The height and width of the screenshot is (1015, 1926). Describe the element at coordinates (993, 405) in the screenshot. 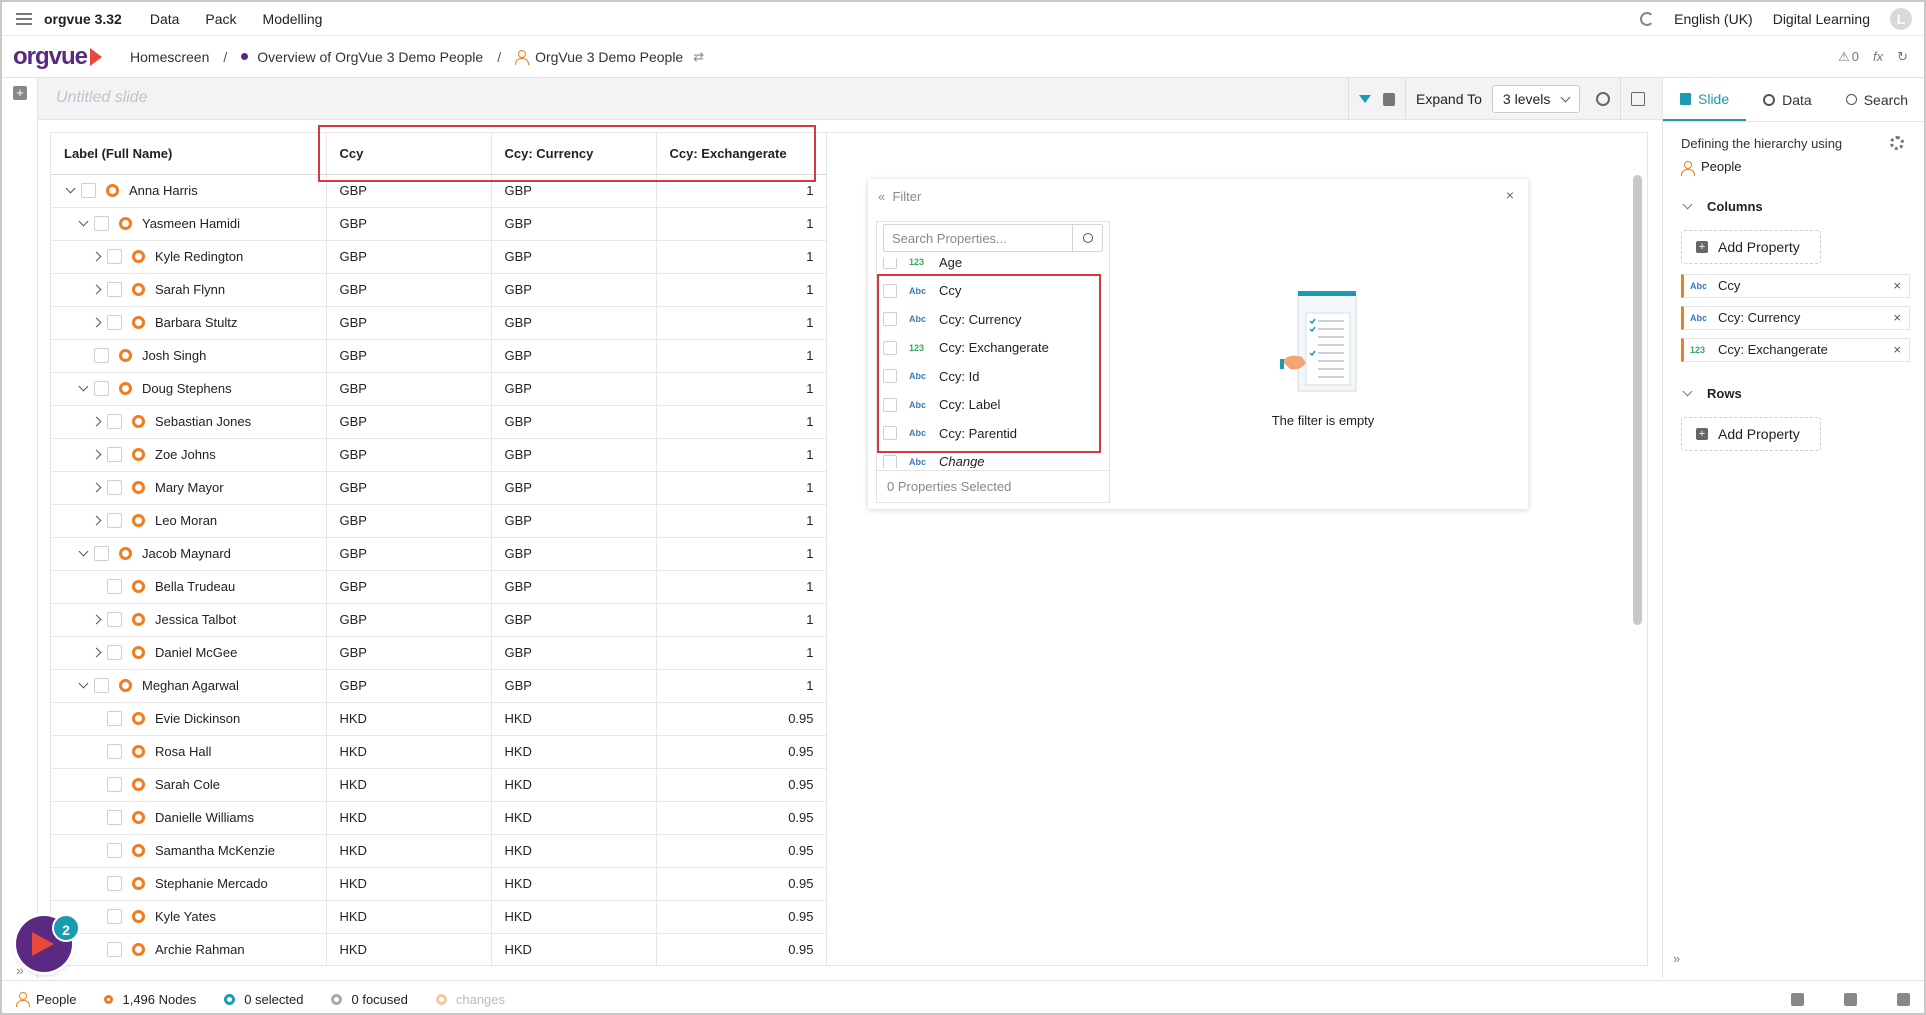

I see `property-item: Abc Ccy: Label` at that location.